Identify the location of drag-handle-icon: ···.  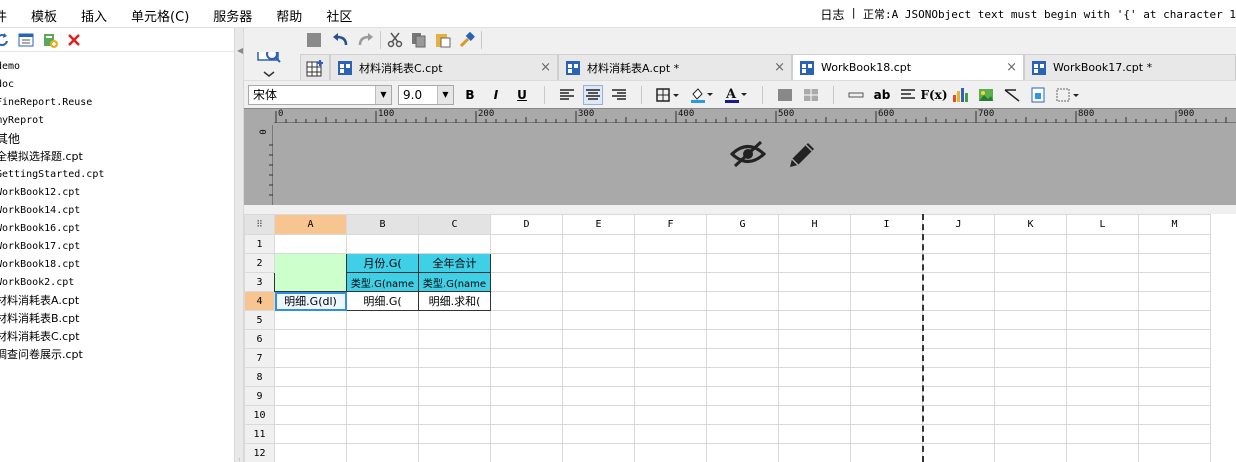
(239, 459).